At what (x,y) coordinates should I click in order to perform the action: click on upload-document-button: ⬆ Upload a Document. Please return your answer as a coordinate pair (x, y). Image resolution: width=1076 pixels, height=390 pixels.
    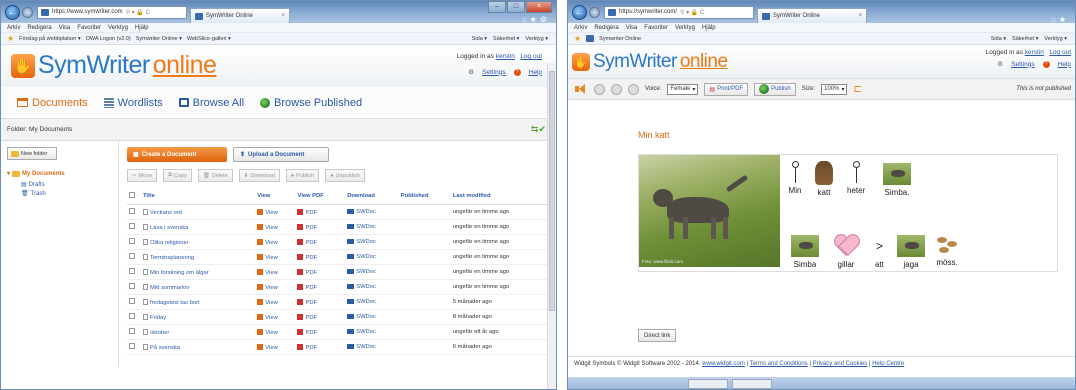
    Looking at the image, I should click on (281, 154).